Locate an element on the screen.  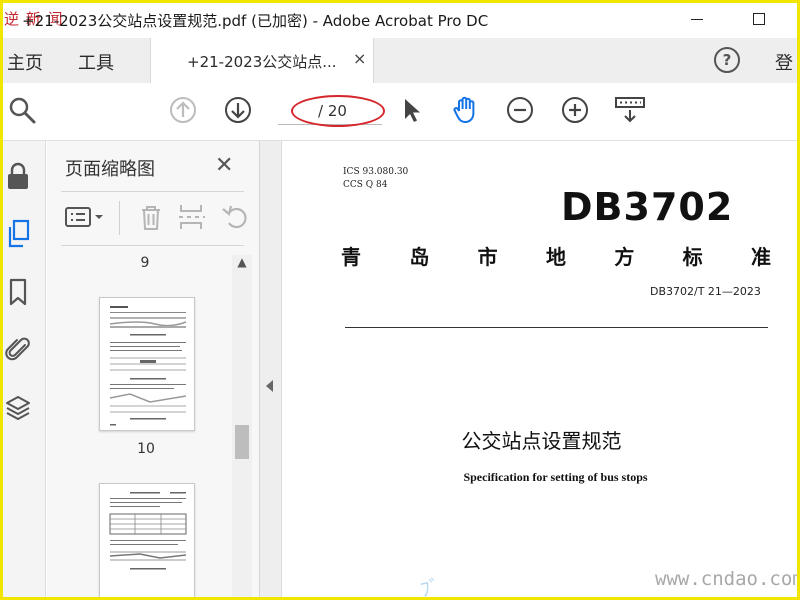
standard-logo: DB3702 is located at coordinates (647, 207).